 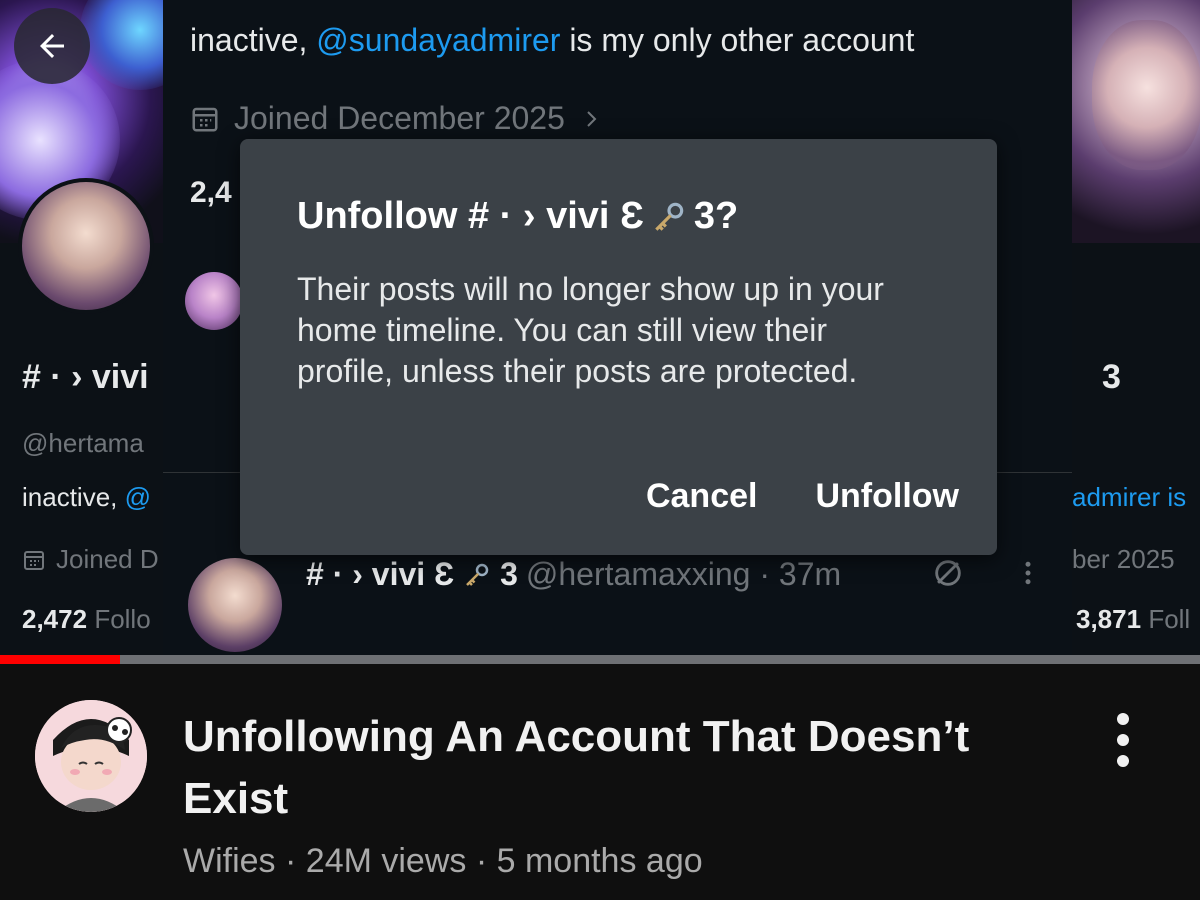 I want to click on follower-count-partial: 3,871 Foll, so click(x=1133, y=619).